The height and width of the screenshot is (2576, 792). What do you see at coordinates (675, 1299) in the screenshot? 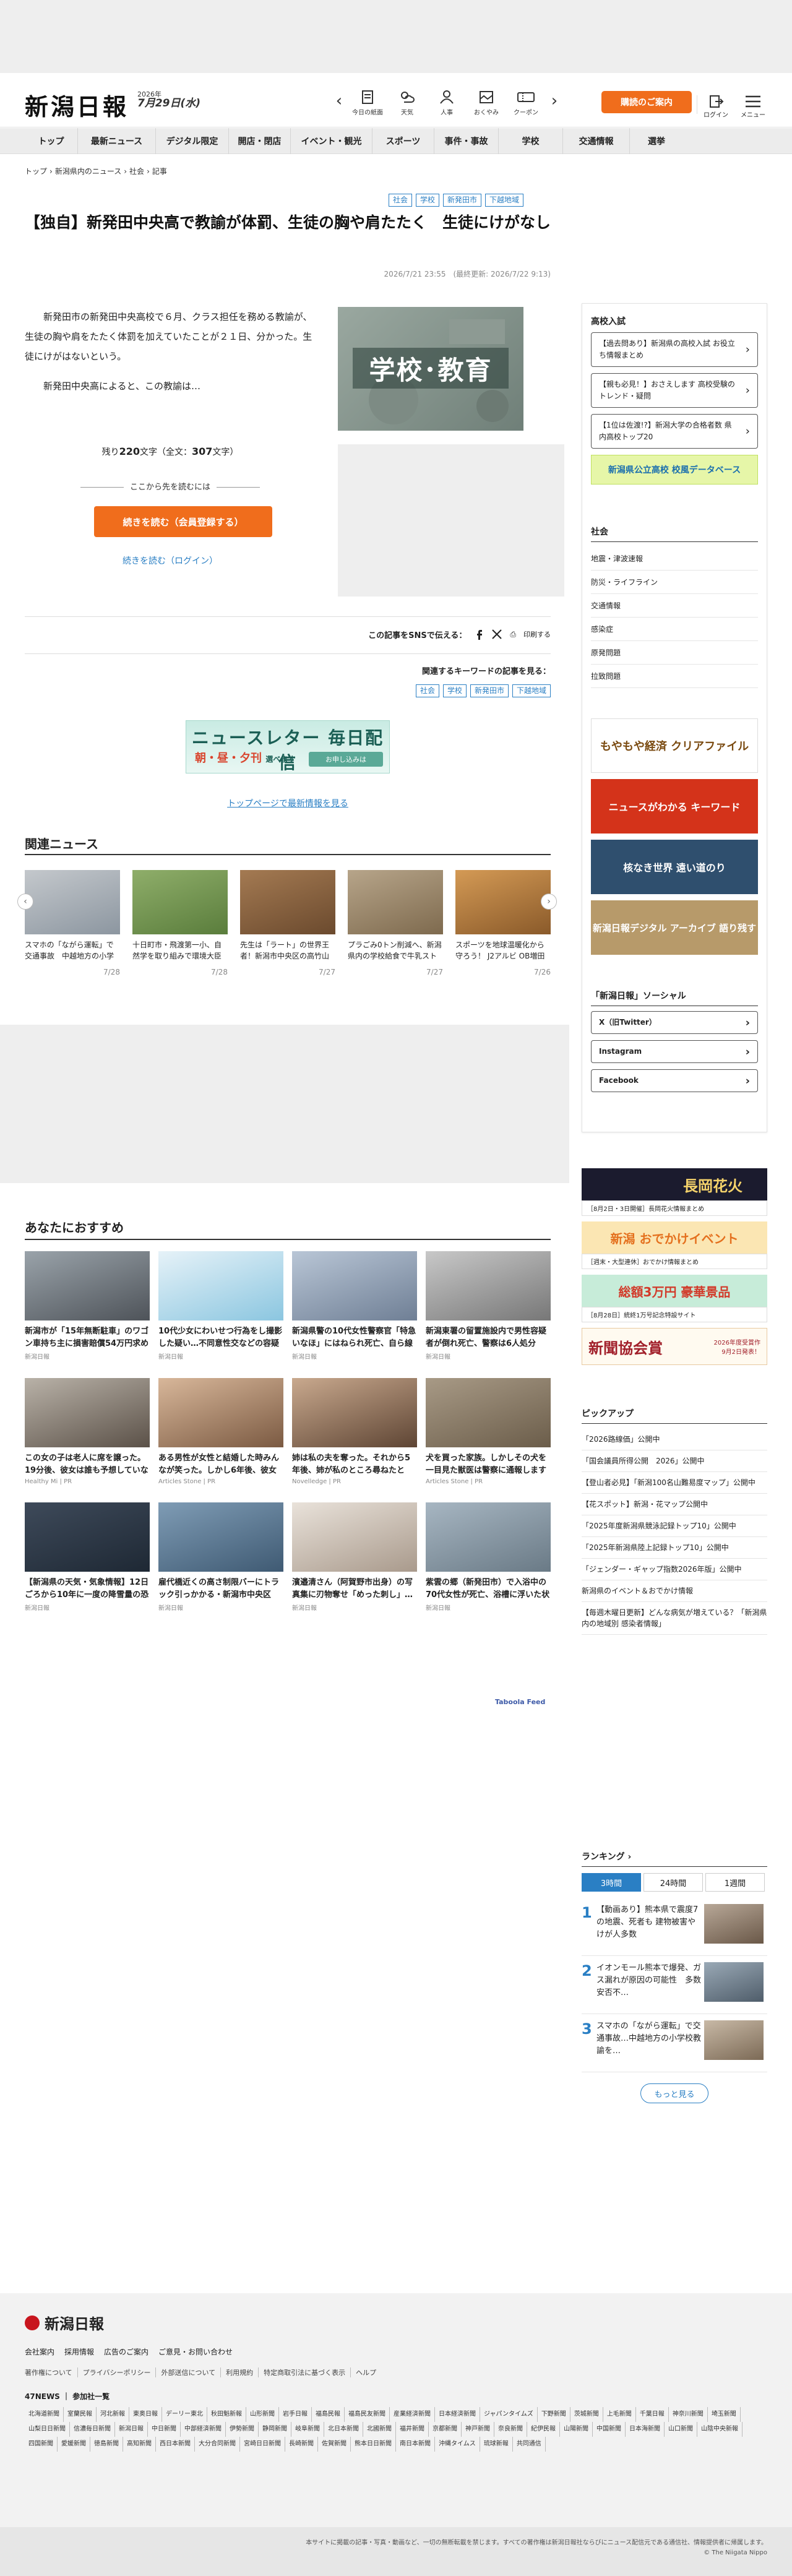
I see `promo-prize: 総額3万円 豪華景品 ［8月28日］統終1万号記念特設サイト` at bounding box center [675, 1299].